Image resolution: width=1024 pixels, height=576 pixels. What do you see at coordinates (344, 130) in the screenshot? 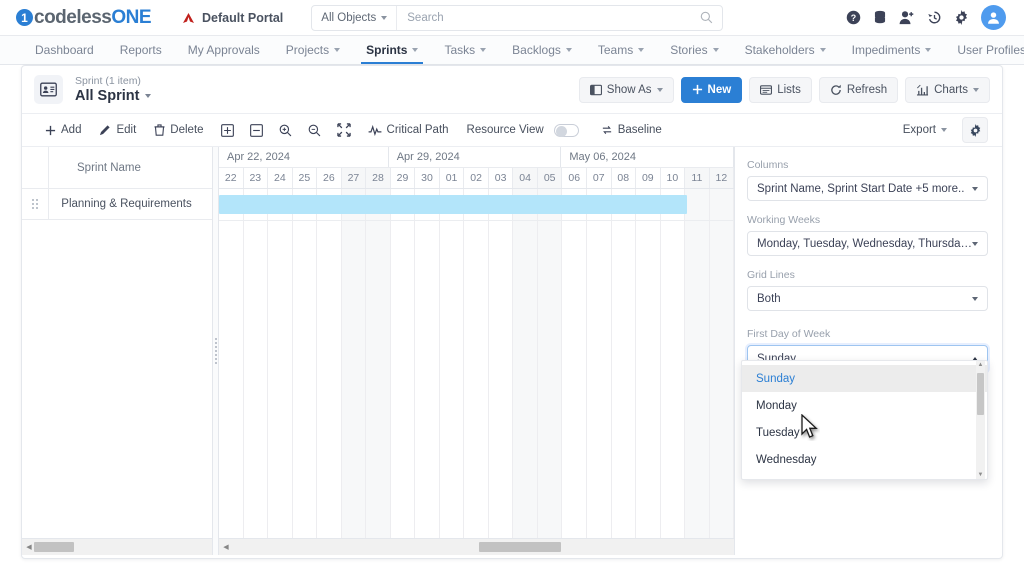
I see `fit-to-screen-icon` at bounding box center [344, 130].